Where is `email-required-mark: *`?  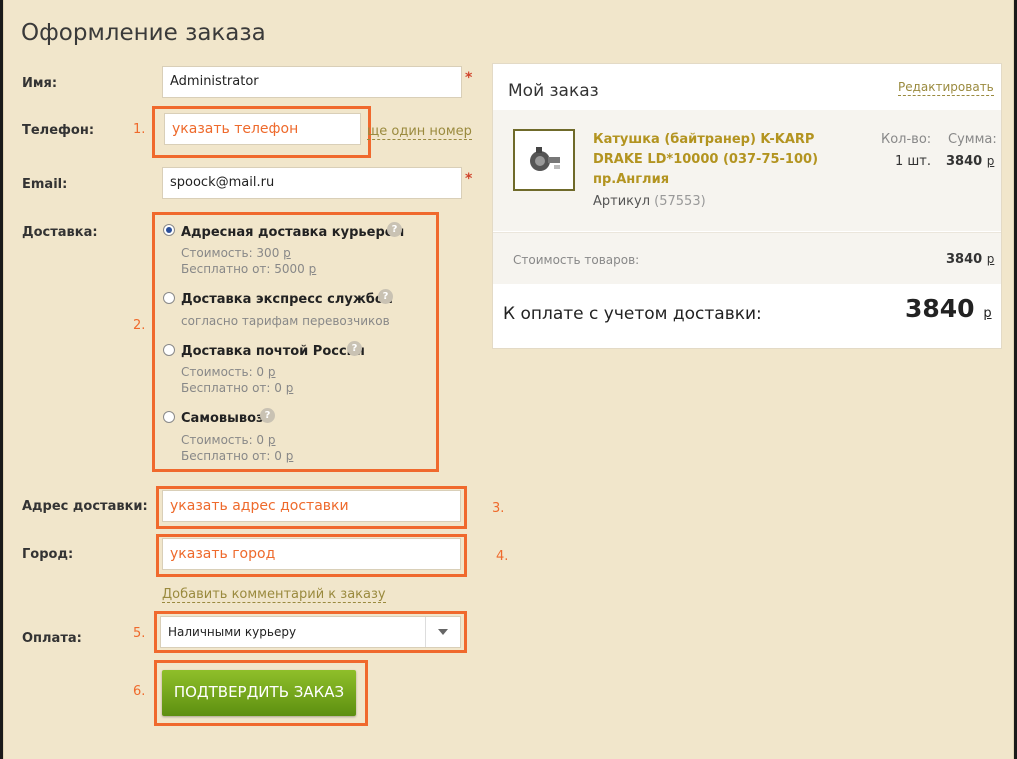
email-required-mark: * is located at coordinates (469, 179).